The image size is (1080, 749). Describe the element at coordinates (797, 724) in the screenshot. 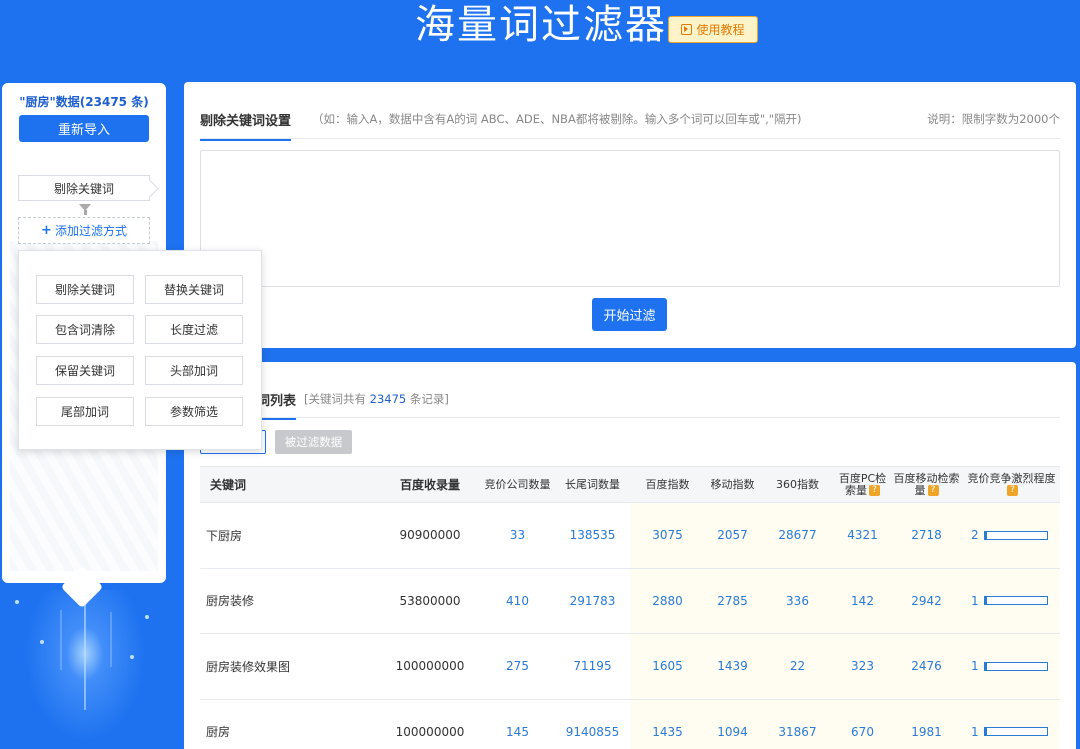

I see `cell-360-index: 31867` at that location.